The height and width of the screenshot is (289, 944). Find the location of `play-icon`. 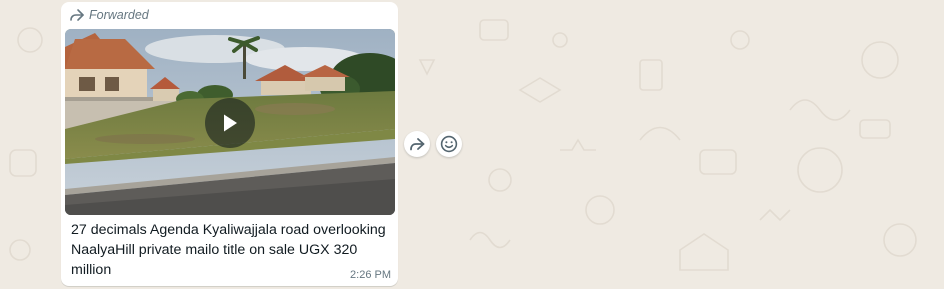

play-icon is located at coordinates (230, 123).